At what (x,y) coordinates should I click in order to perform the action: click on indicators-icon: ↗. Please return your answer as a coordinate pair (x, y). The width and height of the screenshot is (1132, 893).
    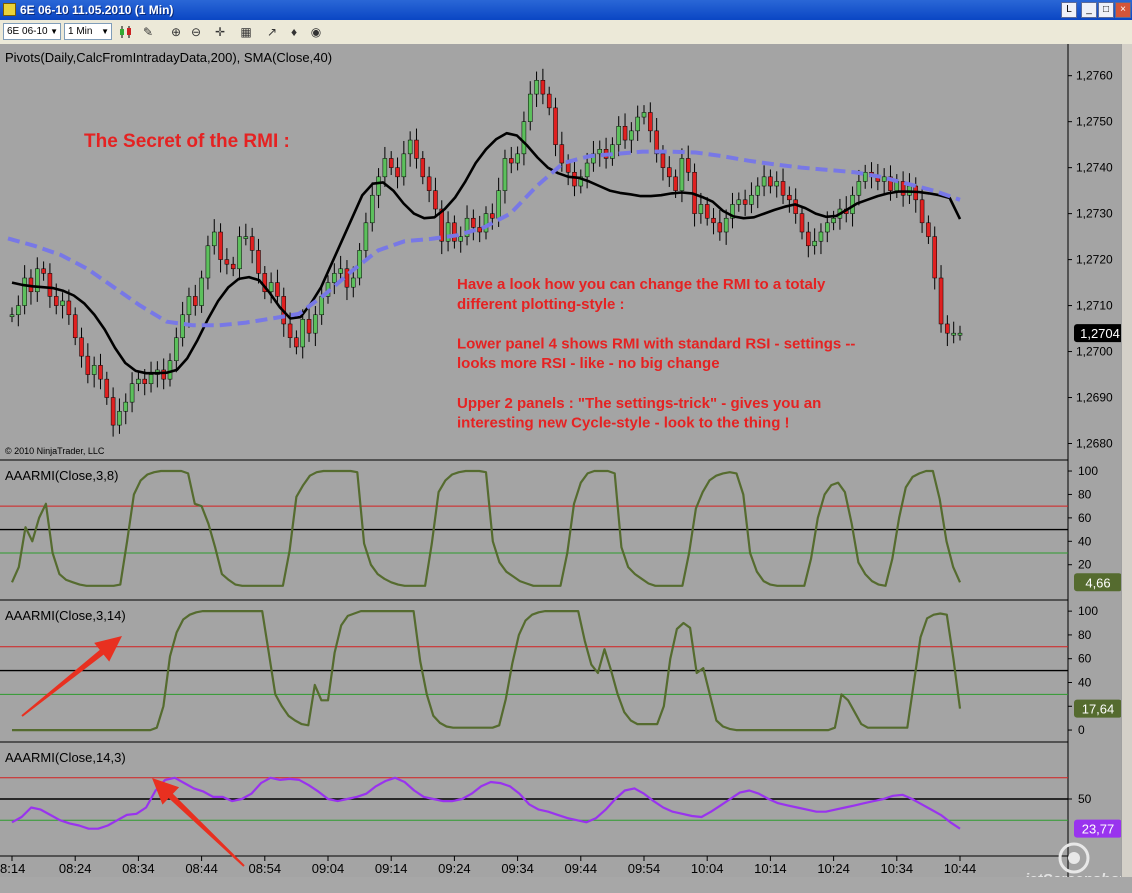
    Looking at the image, I should click on (272, 32).